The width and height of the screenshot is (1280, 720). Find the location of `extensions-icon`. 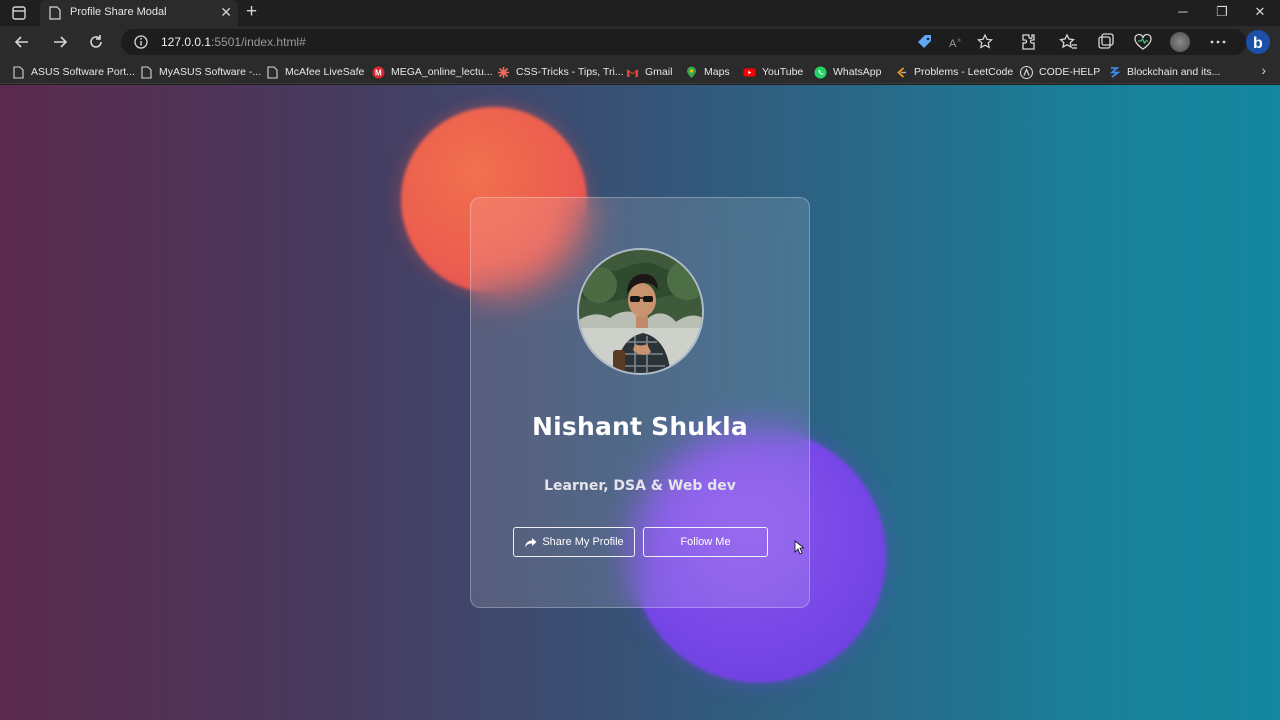

extensions-icon is located at coordinates (1028, 42).